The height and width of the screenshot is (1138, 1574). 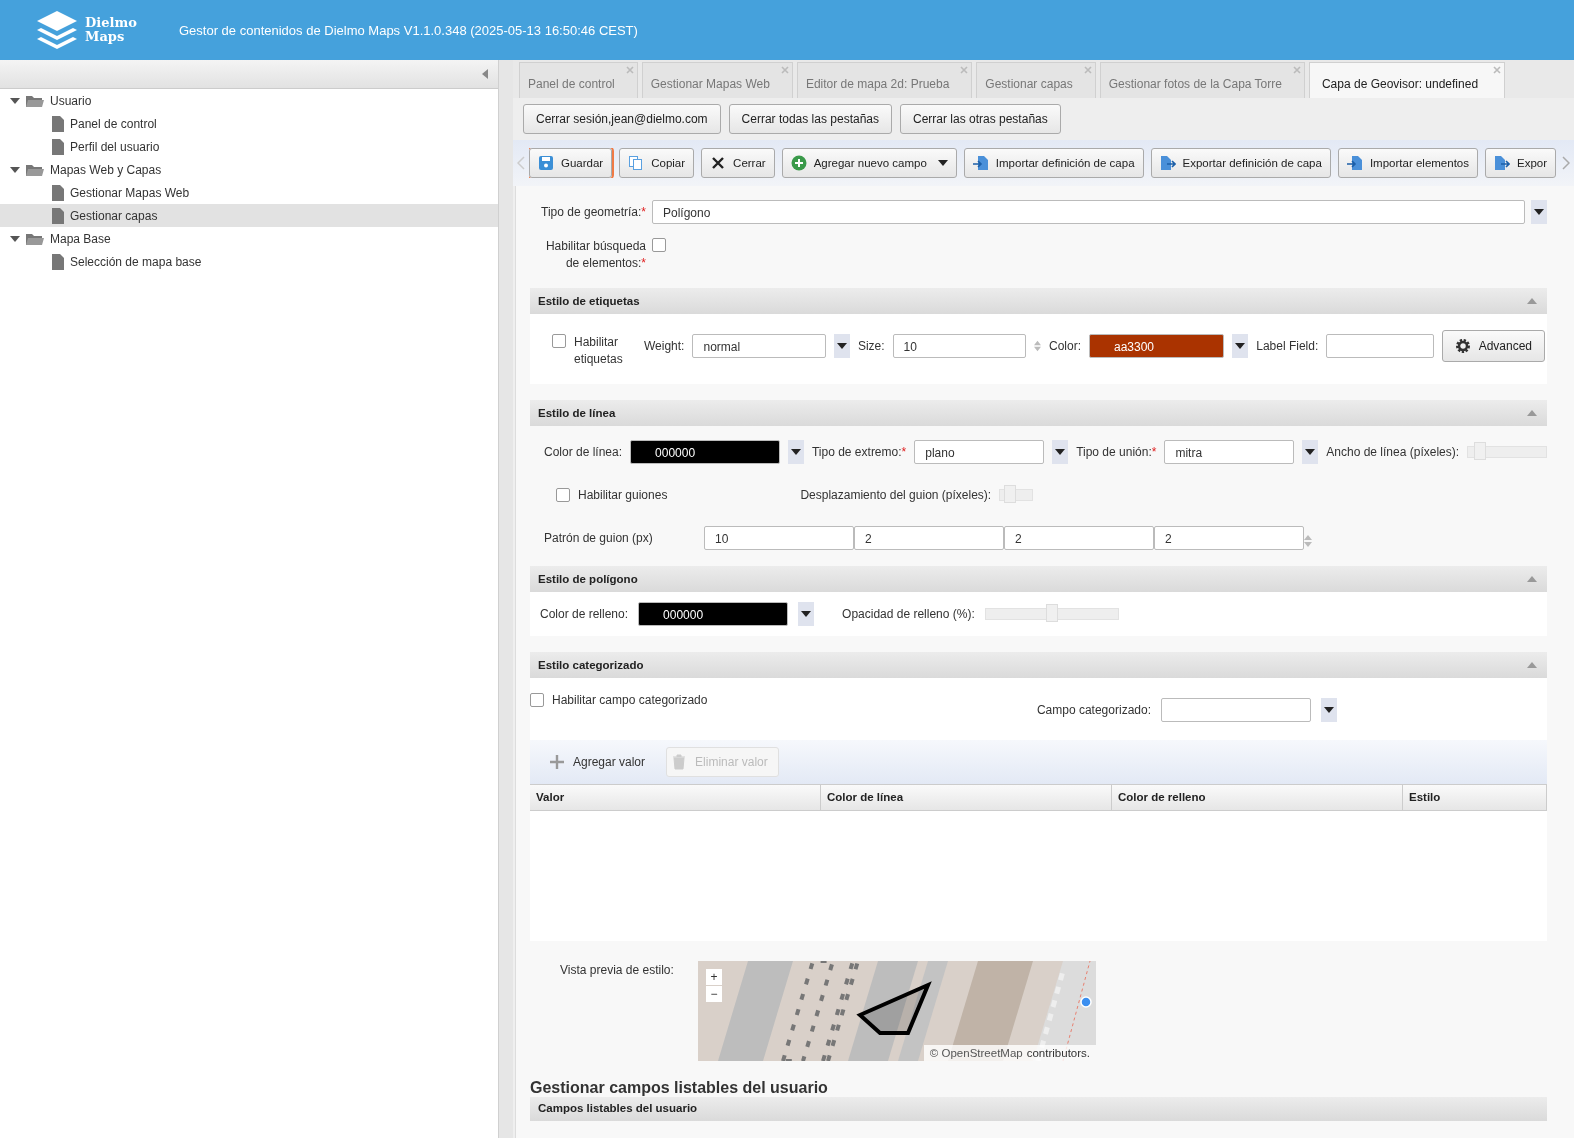 I want to click on color-field: aa3300, so click(x=1157, y=346).